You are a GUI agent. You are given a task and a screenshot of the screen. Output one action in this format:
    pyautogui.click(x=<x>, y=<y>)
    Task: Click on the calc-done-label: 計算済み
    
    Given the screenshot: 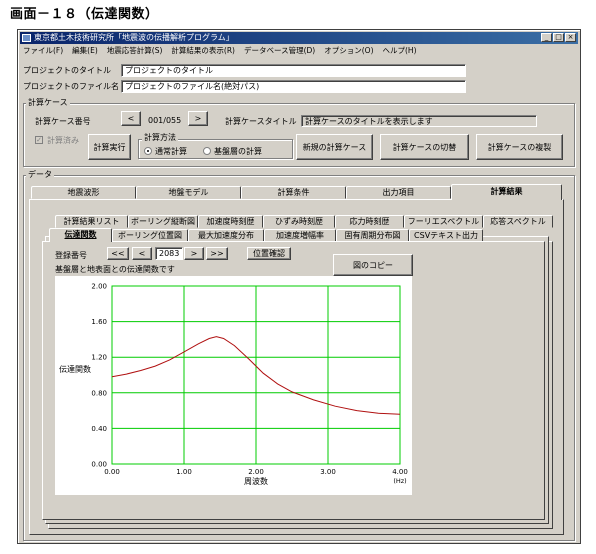 What is the action you would take?
    pyautogui.click(x=63, y=140)
    